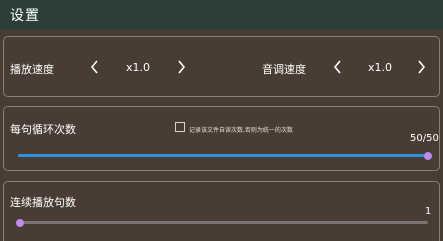 The height and width of the screenshot is (241, 443). Describe the element at coordinates (43, 129) in the screenshot. I see `loop-count-label: 每句循环次数` at that location.